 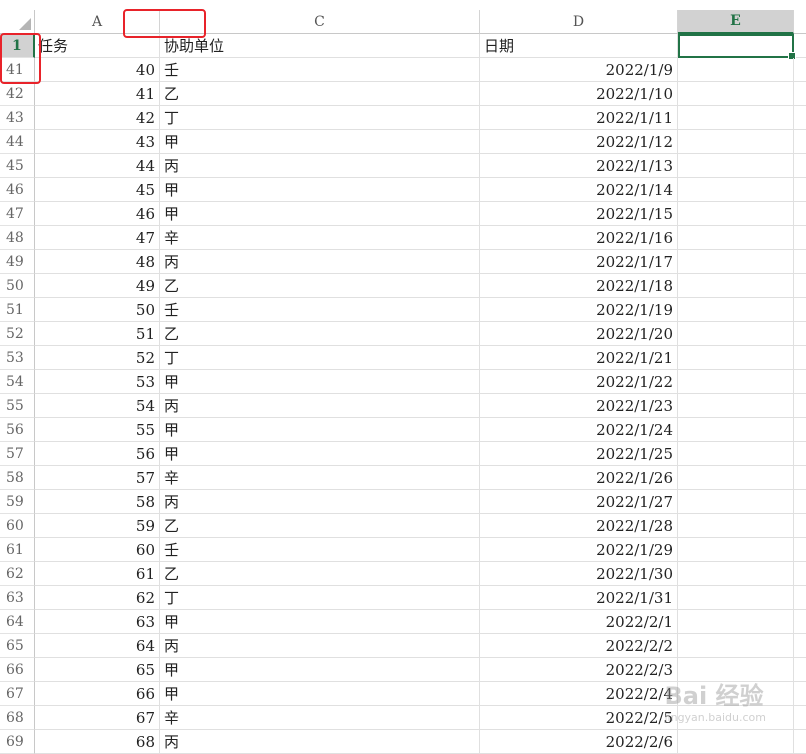 I want to click on row-header: 56, so click(x=17, y=430).